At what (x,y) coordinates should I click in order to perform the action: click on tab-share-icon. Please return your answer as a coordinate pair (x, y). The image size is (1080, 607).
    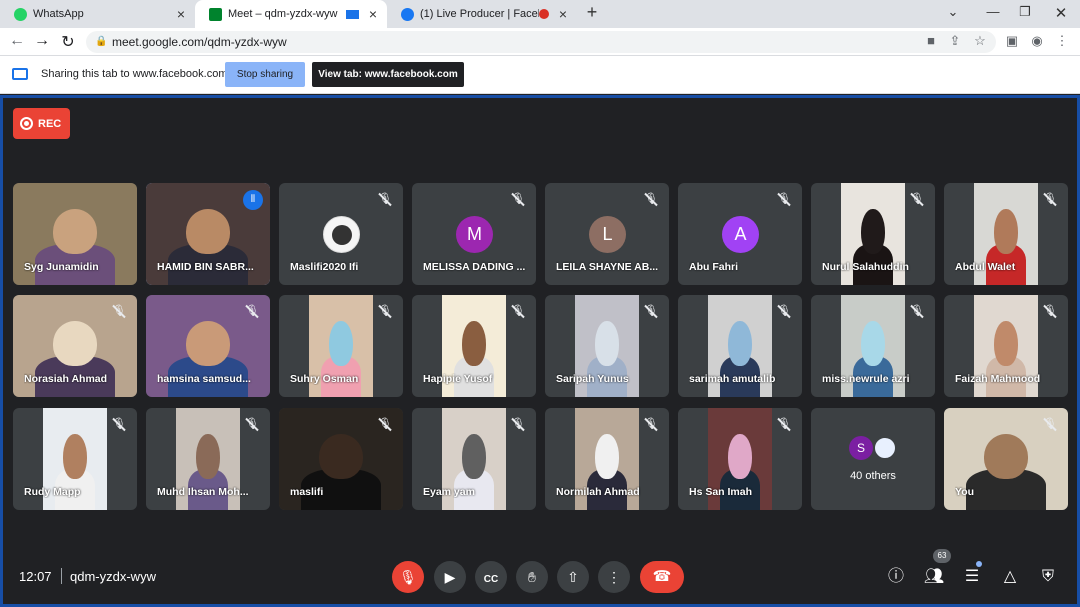
    Looking at the image, I should click on (20, 74).